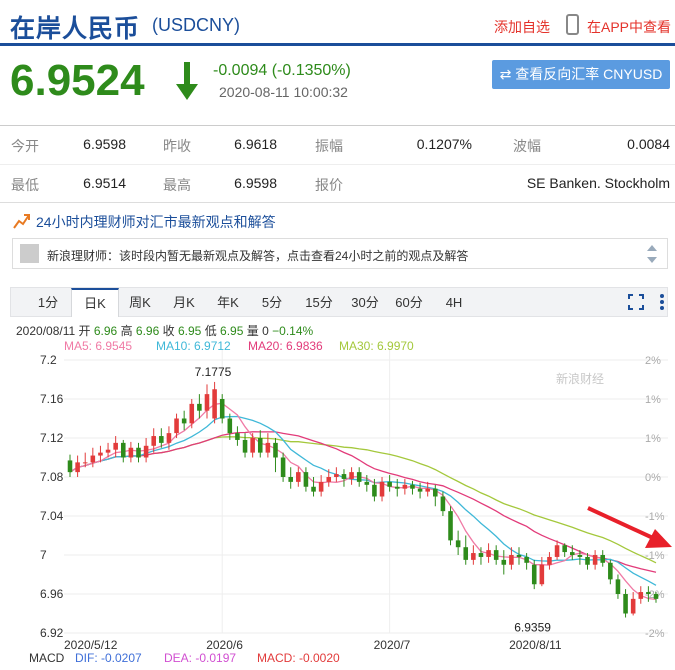  What do you see at coordinates (636, 302) in the screenshot?
I see `fullscreen-icon` at bounding box center [636, 302].